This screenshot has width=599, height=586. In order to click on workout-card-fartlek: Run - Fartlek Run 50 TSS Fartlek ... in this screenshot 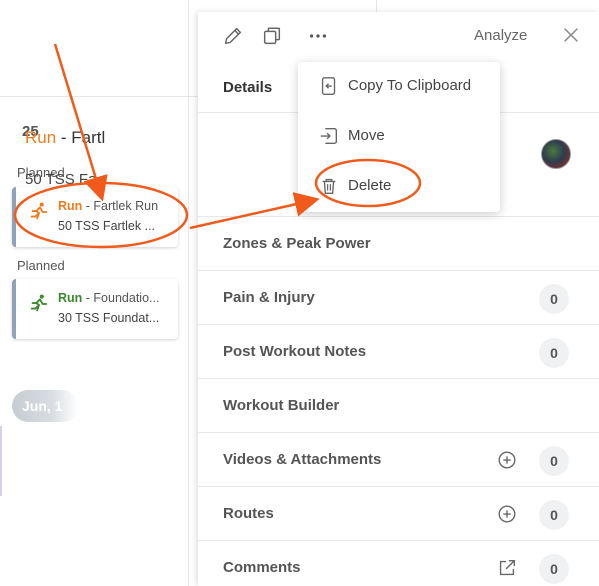, I will do `click(95, 217)`.